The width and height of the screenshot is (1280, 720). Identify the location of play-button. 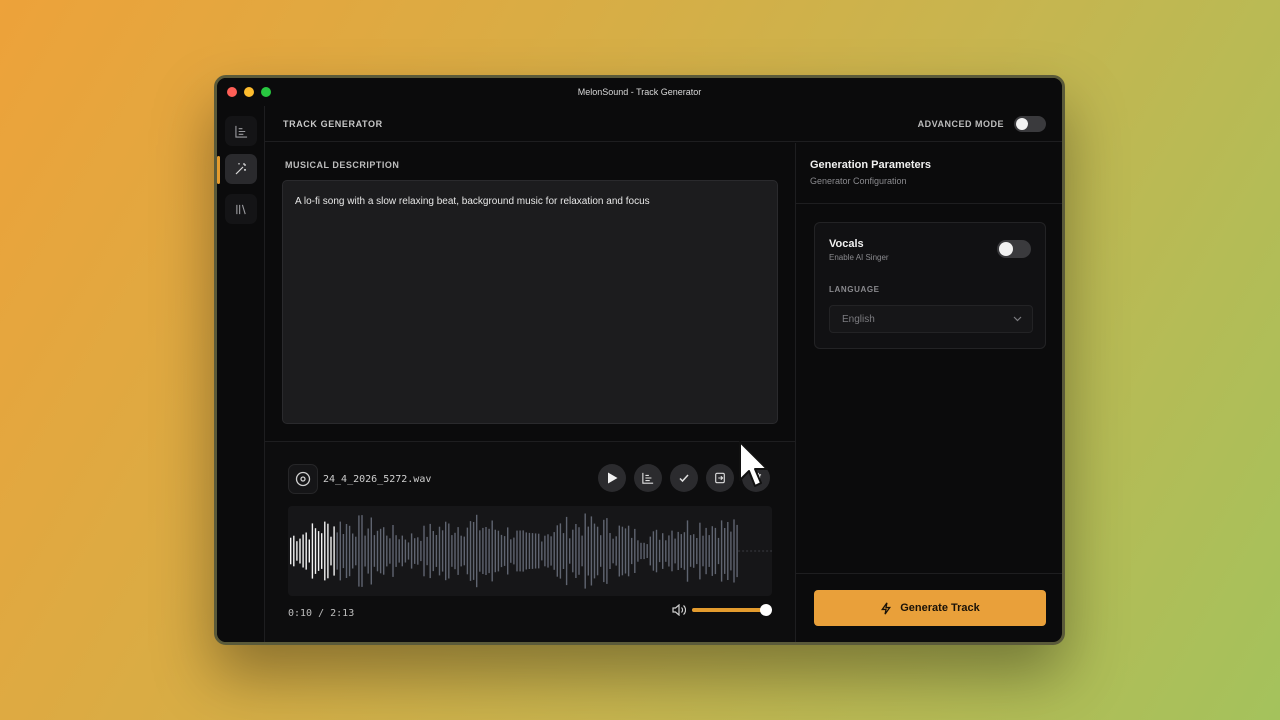
(612, 478).